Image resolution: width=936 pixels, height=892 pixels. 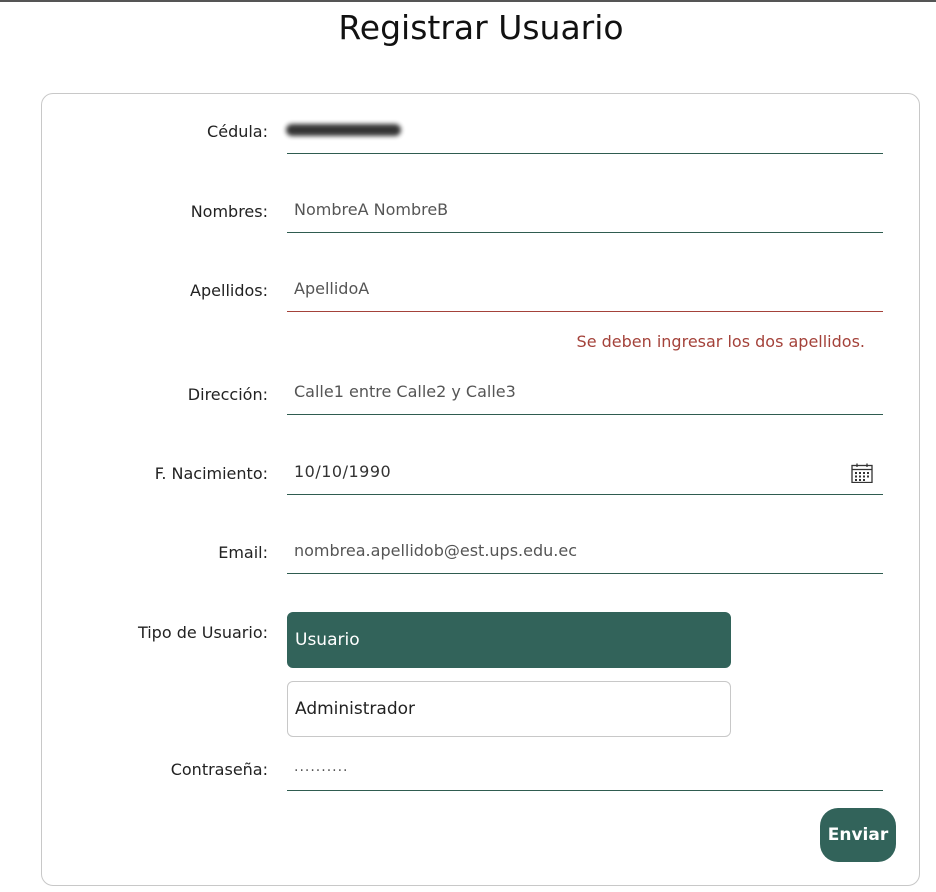 What do you see at coordinates (229, 290) in the screenshot?
I see `apellidos-label: Apellidos:` at bounding box center [229, 290].